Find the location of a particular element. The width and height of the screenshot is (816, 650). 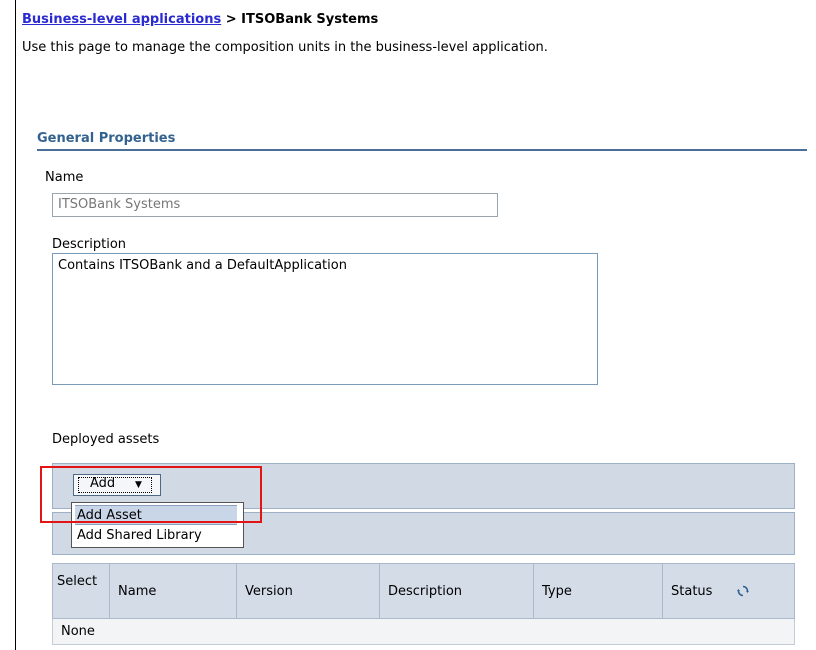

name-label: Name is located at coordinates (64, 177).